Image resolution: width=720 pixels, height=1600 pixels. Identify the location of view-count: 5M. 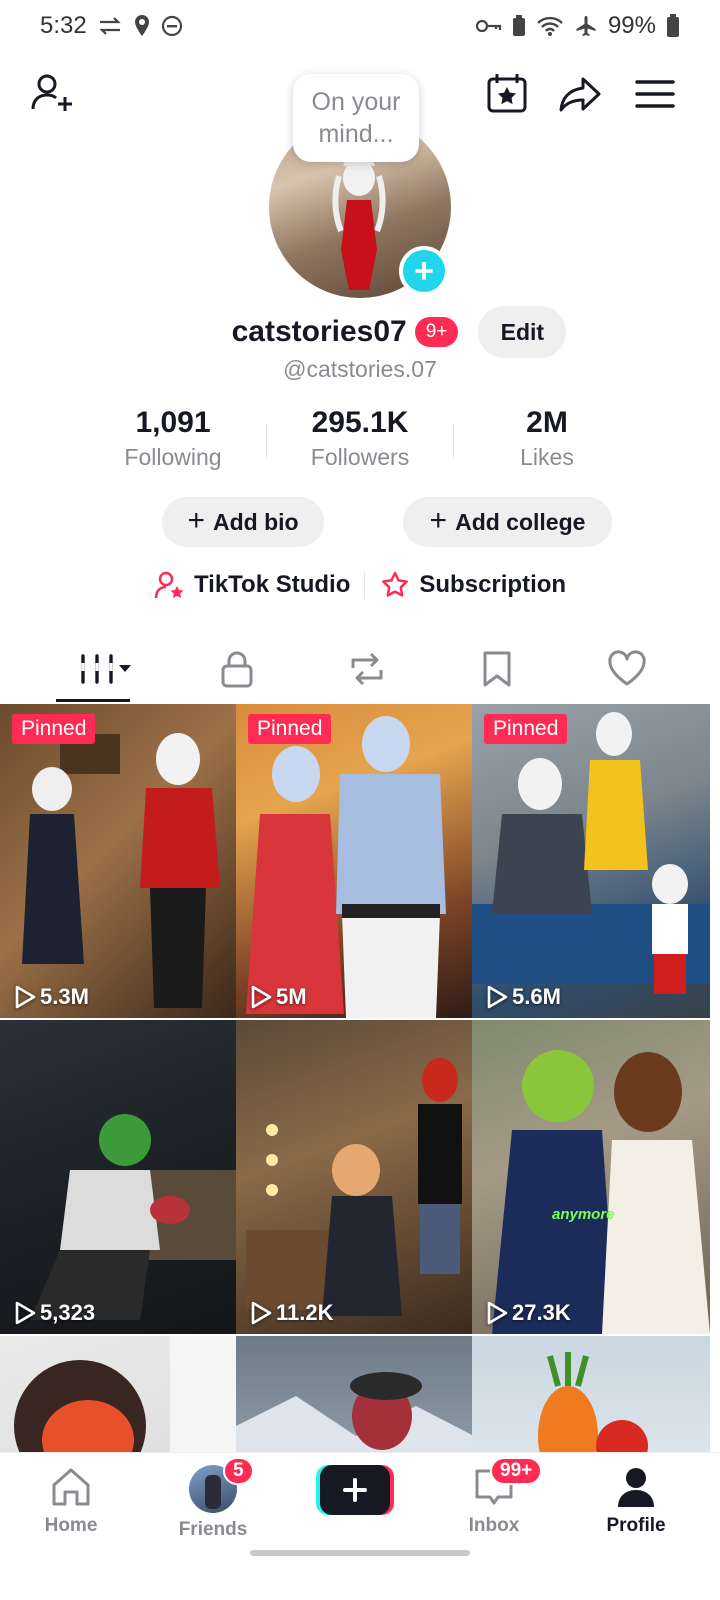
(278, 997).